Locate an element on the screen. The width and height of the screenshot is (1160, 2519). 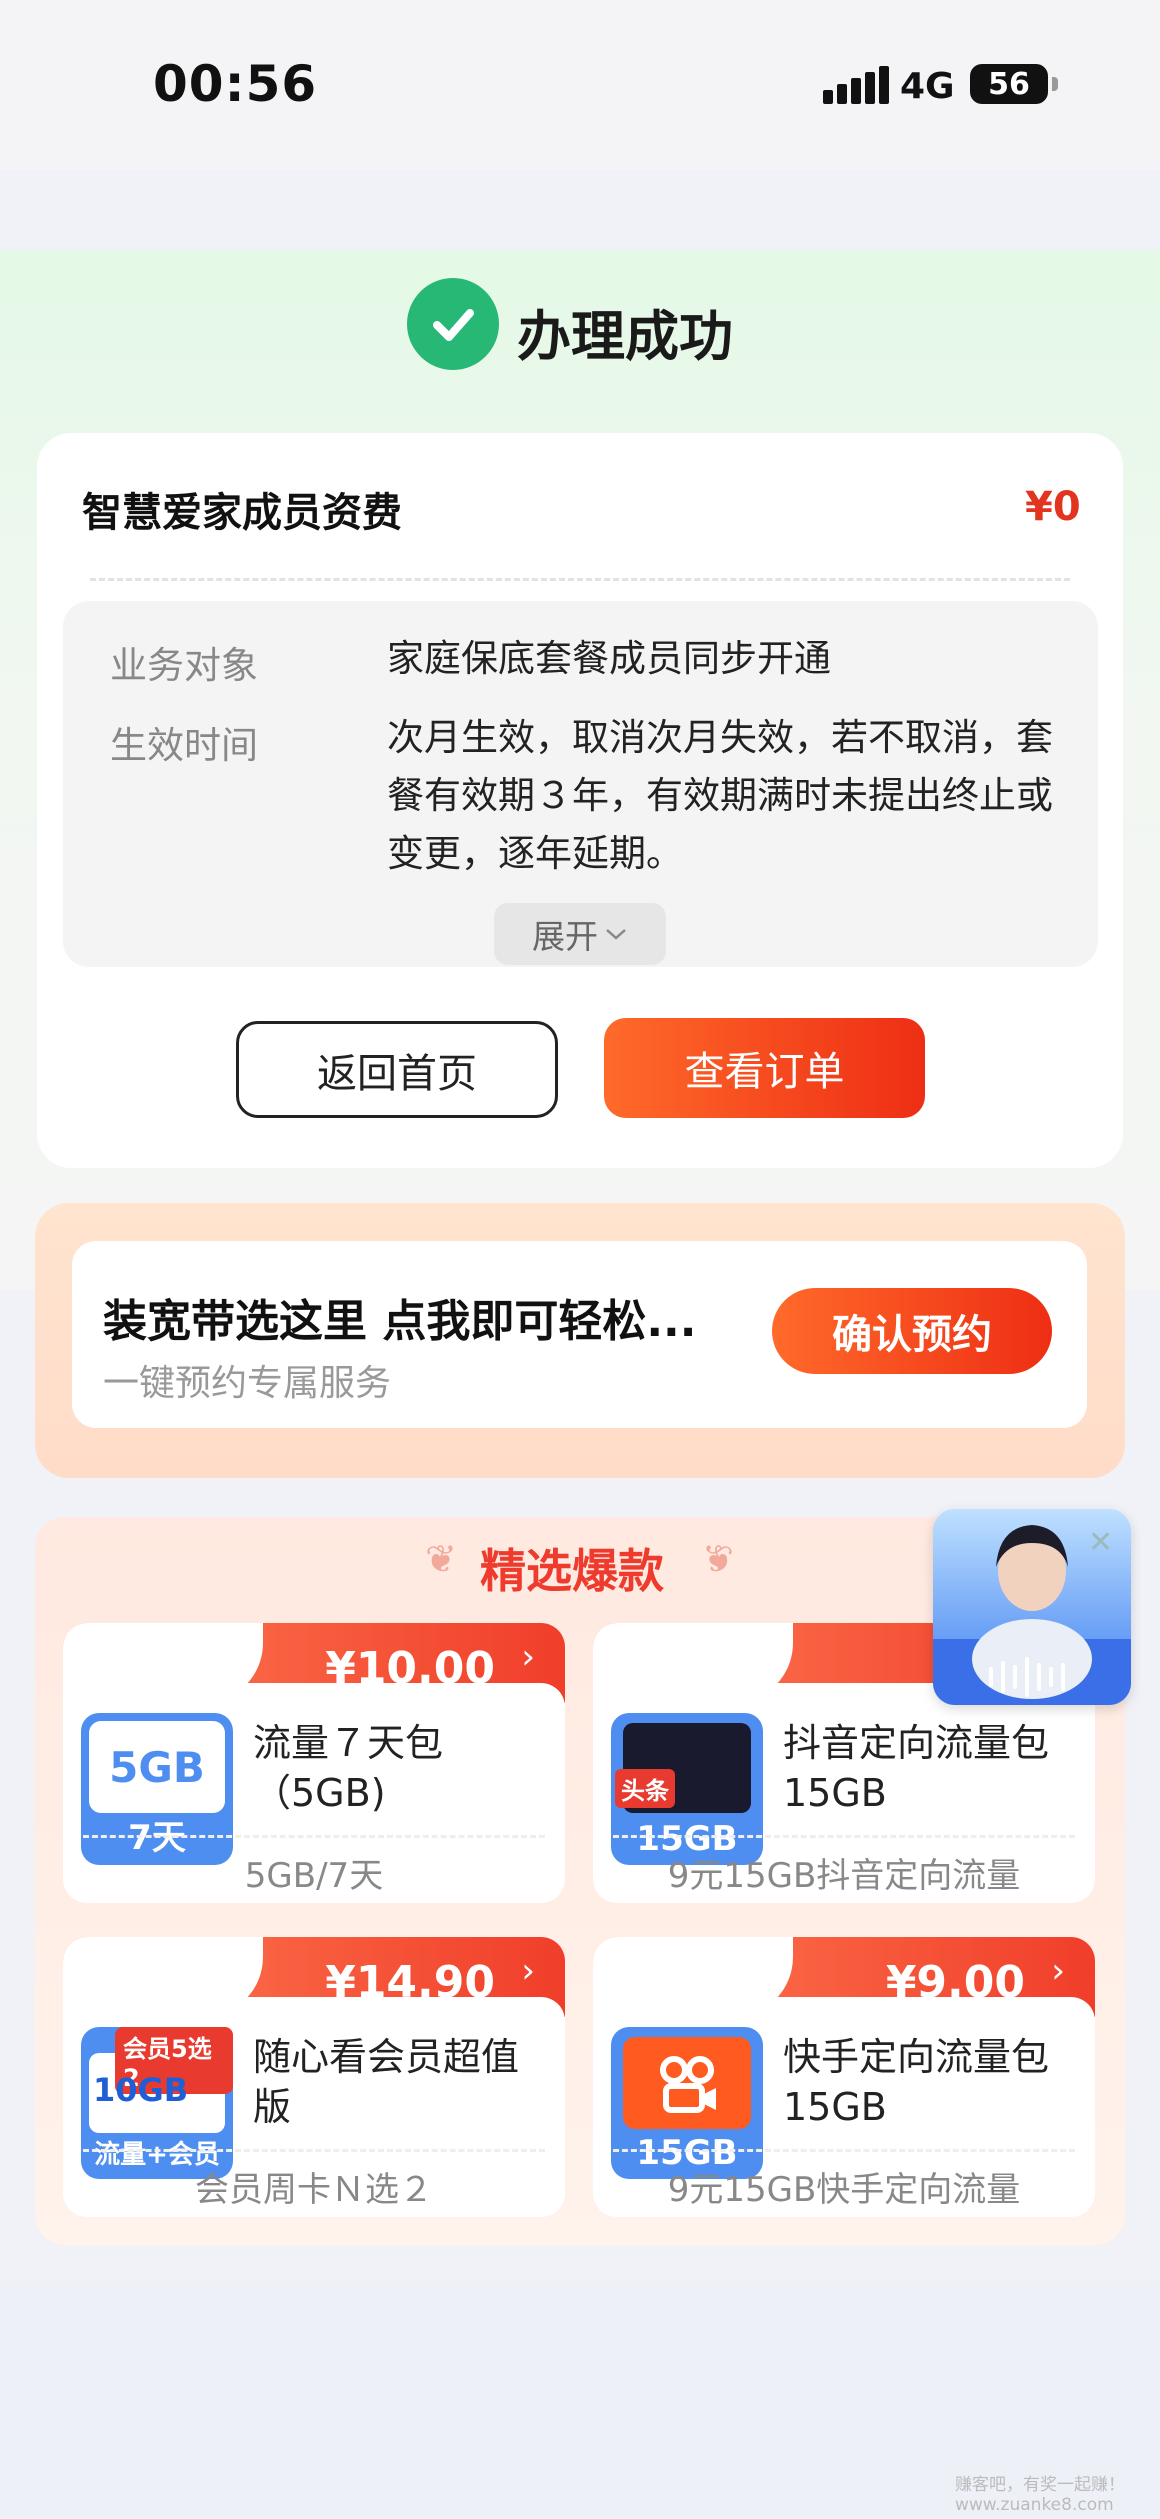
expand-label: 展开 is located at coordinates (565, 936).